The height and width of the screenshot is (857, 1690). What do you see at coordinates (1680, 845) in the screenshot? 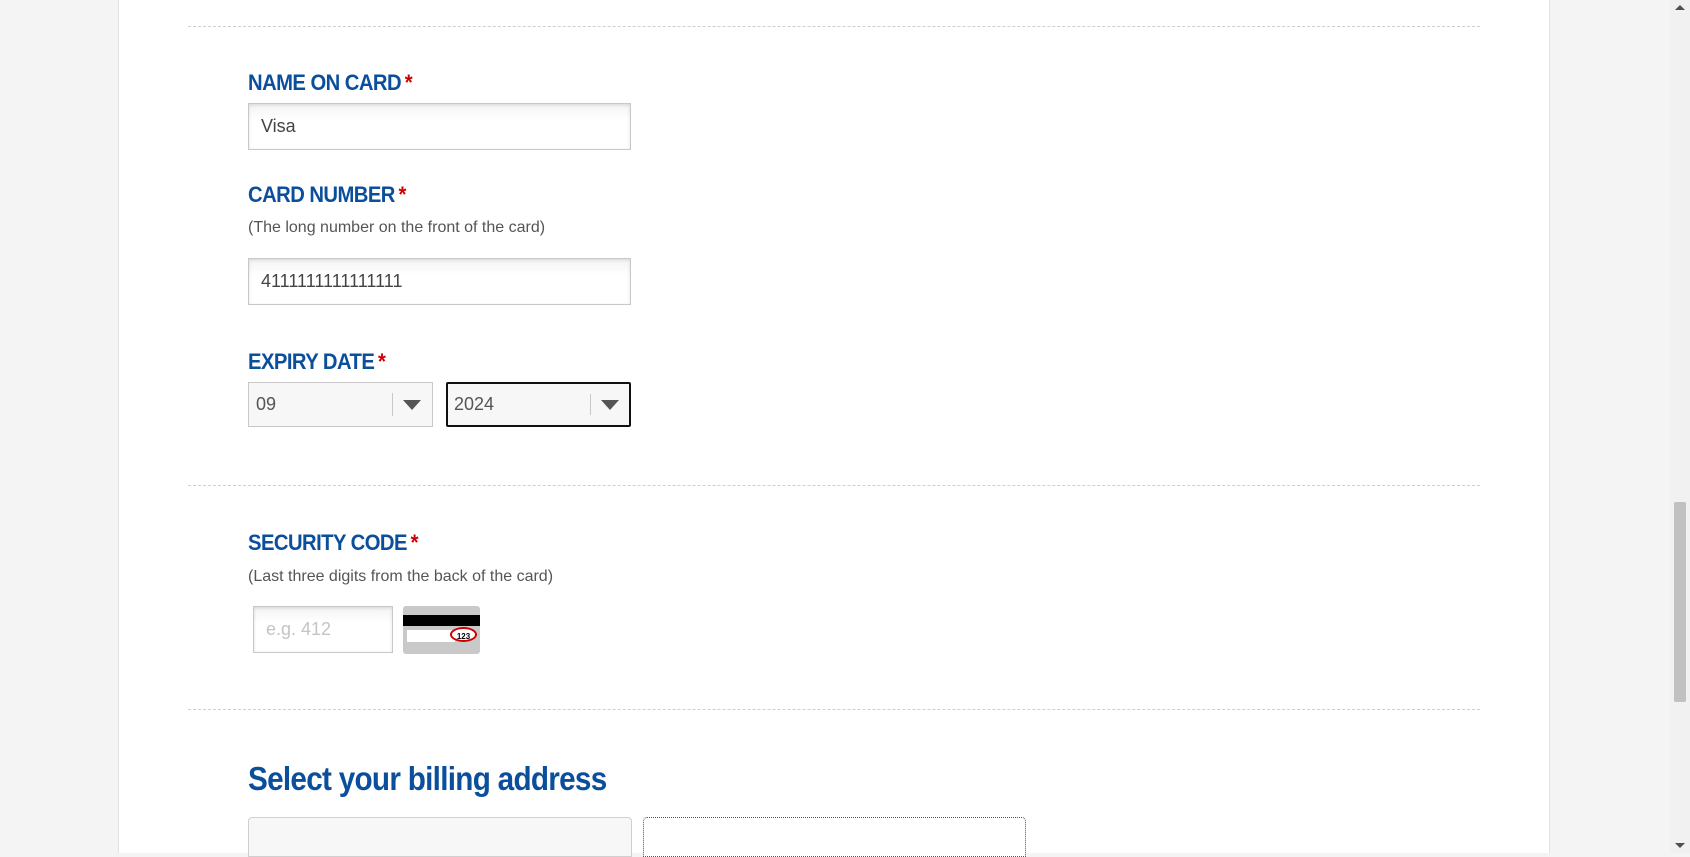
I see `scroll-down-arrow-icon` at bounding box center [1680, 845].